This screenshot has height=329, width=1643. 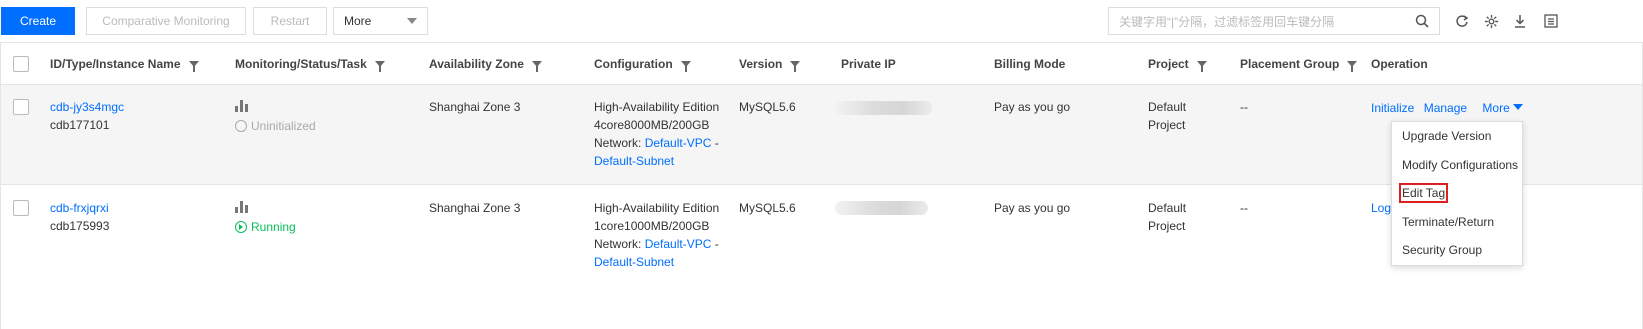 What do you see at coordinates (115, 64) in the screenshot?
I see `column-header-label: ID/Type/Instance Name` at bounding box center [115, 64].